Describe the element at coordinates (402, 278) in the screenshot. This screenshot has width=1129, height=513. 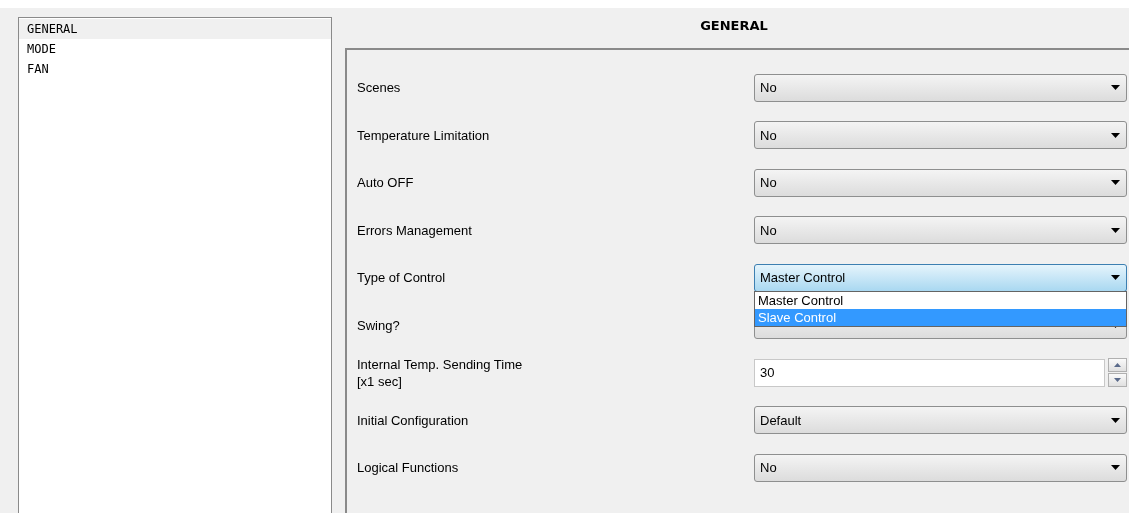
I see `field-label: Type of Control` at that location.